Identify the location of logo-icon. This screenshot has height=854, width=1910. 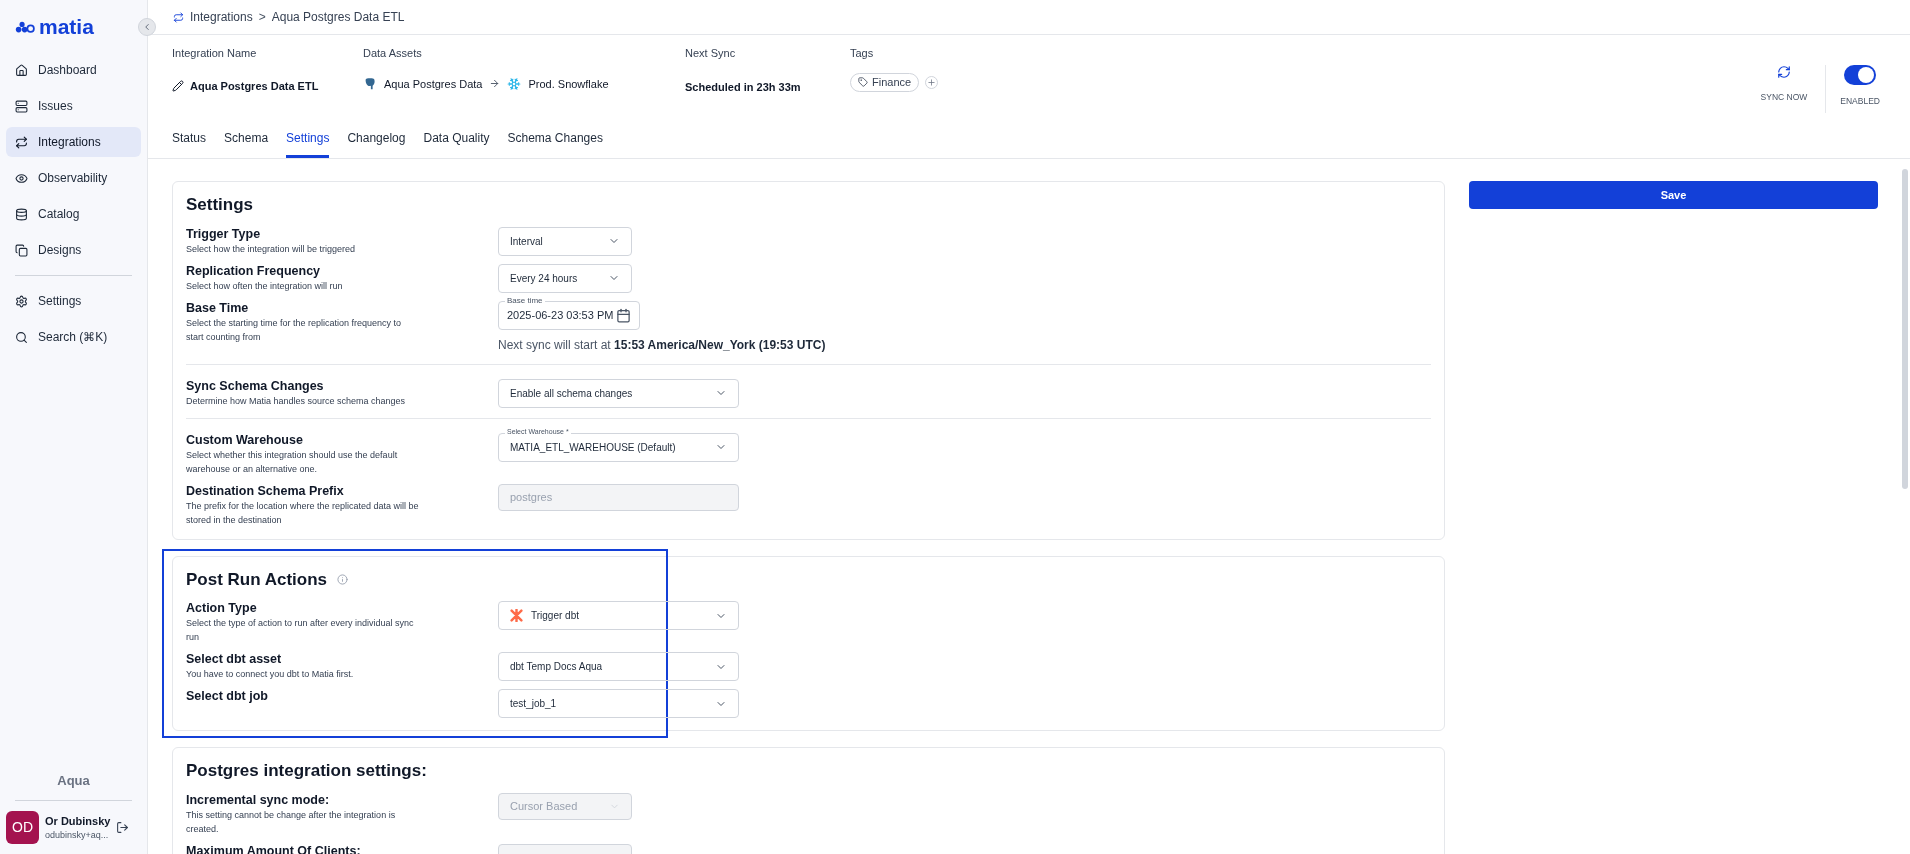
(25, 26).